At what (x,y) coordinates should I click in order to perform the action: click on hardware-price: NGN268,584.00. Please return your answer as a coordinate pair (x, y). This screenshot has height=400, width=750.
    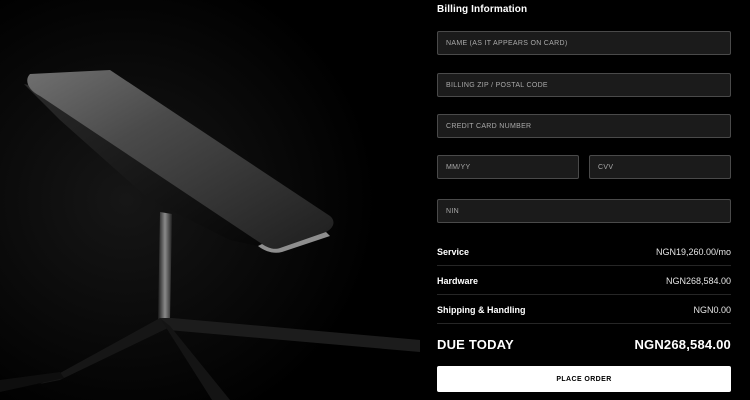
    Looking at the image, I should click on (698, 280).